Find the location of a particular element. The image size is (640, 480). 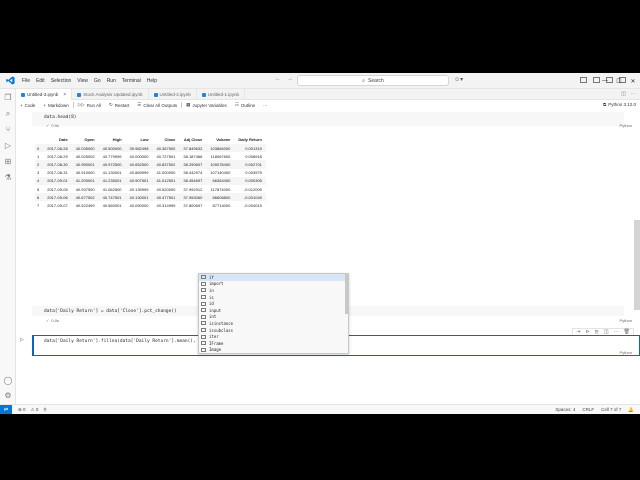

table-cell: 109078400 is located at coordinates (220, 164).